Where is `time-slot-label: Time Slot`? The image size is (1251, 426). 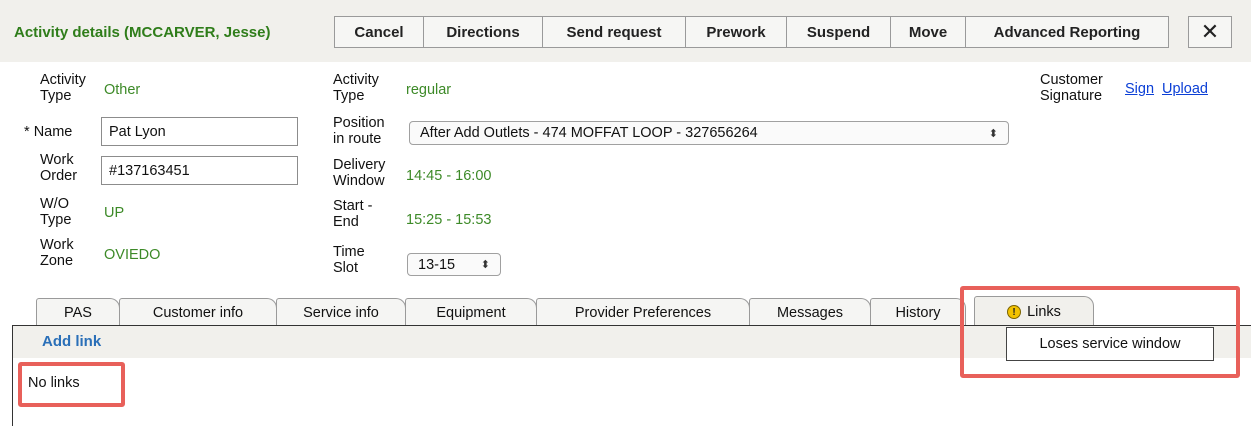 time-slot-label: Time Slot is located at coordinates (349, 260).